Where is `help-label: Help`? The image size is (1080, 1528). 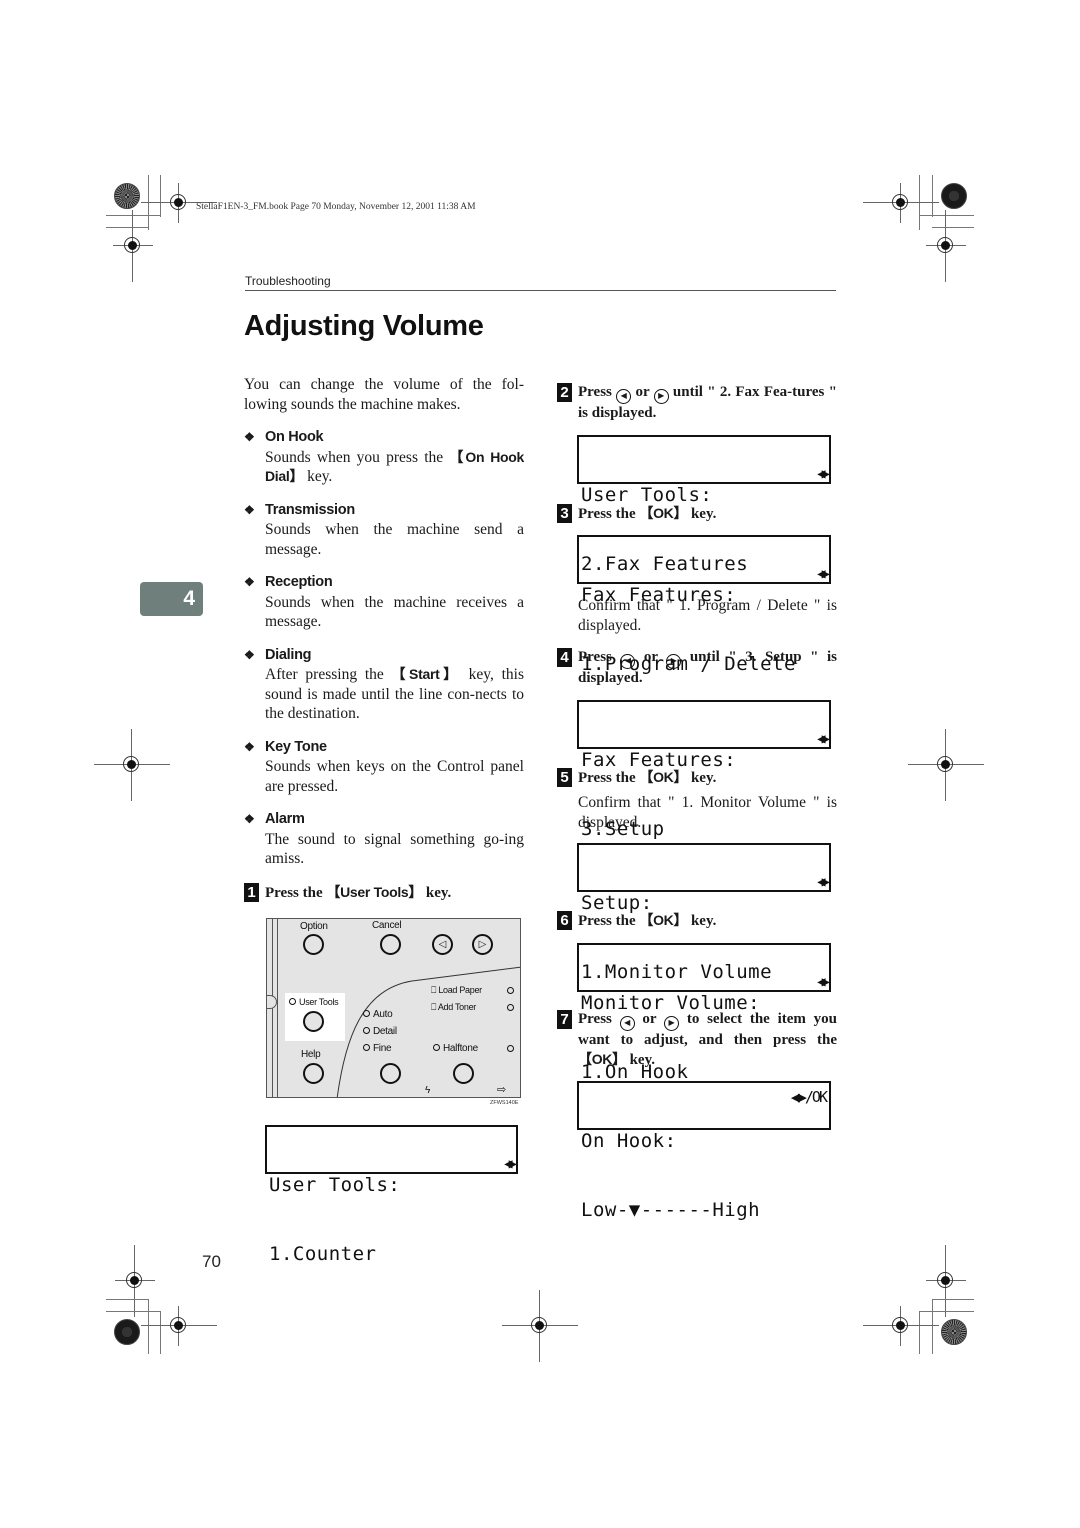 help-label: Help is located at coordinates (311, 1054).